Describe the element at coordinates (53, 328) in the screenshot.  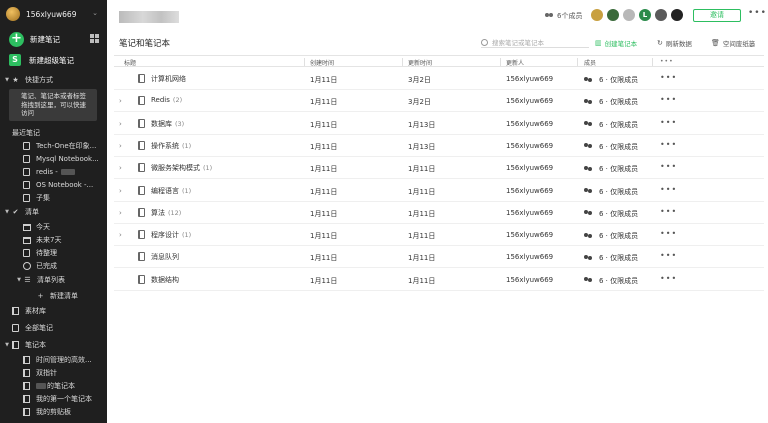
I see `sidebar-item-all-notes: 全部笔记` at that location.